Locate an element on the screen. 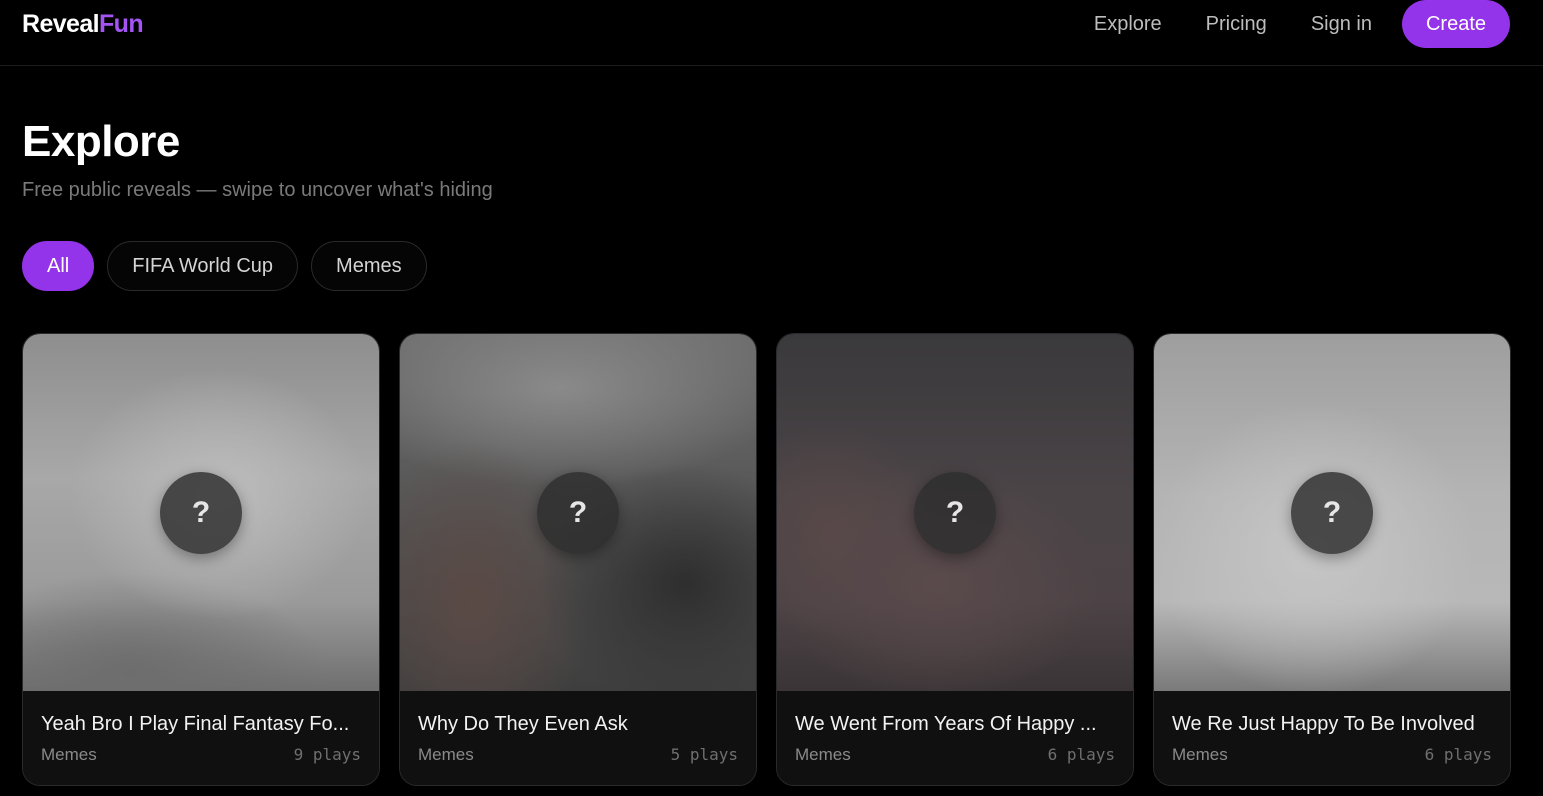 The height and width of the screenshot is (796, 1543). nav-link-sign-in: Sign in is located at coordinates (1341, 24).